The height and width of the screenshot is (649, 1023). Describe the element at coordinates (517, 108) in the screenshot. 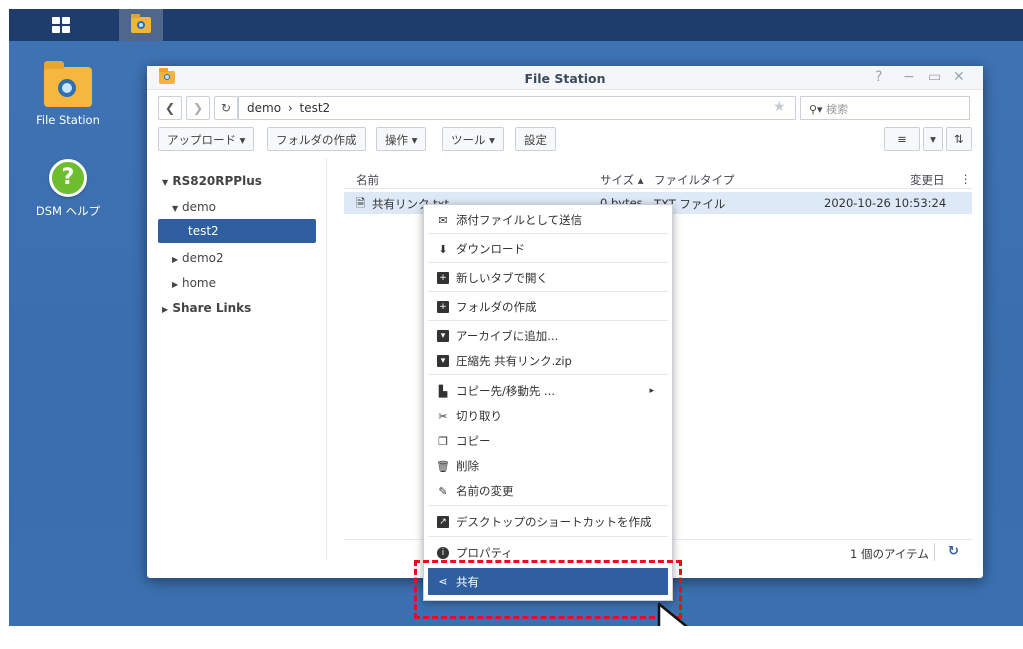

I see `path-bar: demo › test2` at that location.